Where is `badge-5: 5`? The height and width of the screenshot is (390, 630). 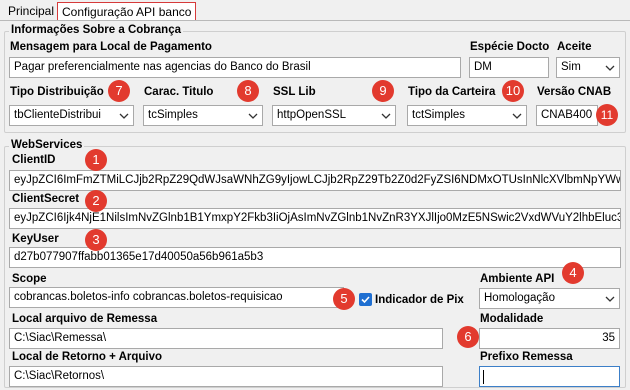 badge-5: 5 is located at coordinates (344, 299).